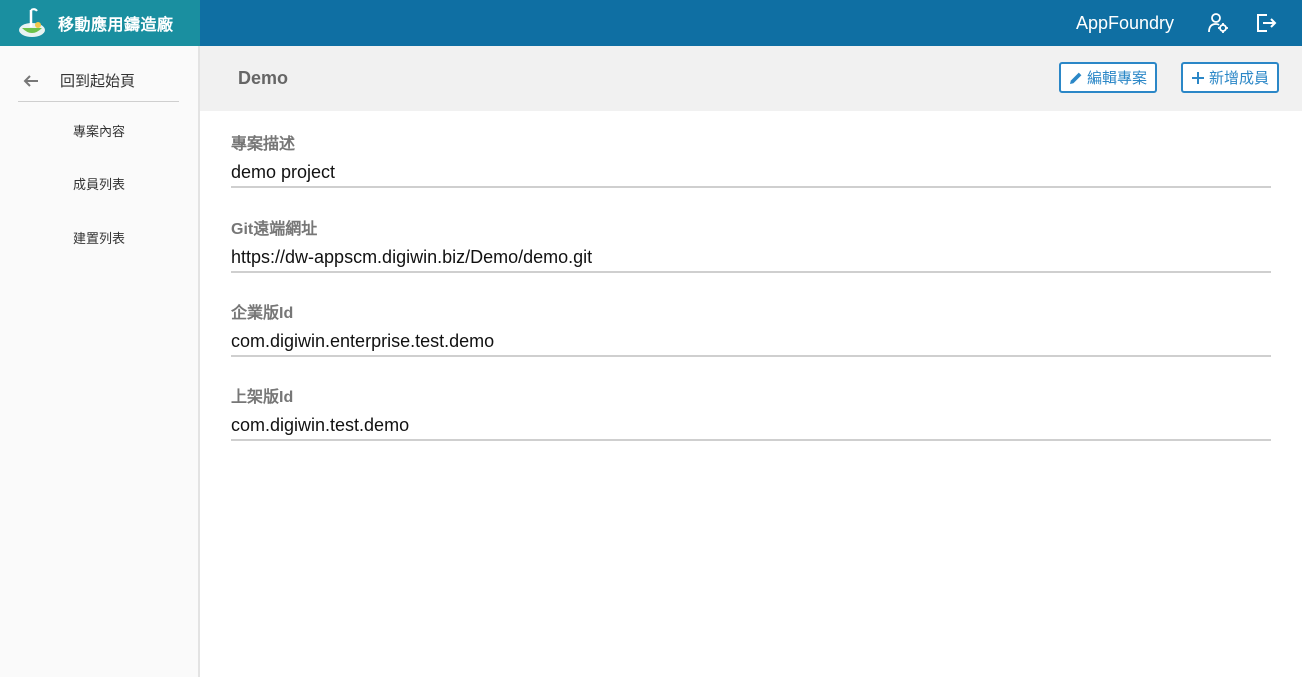 Image resolution: width=1302 pixels, height=677 pixels. Describe the element at coordinates (1117, 78) in the screenshot. I see `edit-project-label: 編輯專案` at that location.